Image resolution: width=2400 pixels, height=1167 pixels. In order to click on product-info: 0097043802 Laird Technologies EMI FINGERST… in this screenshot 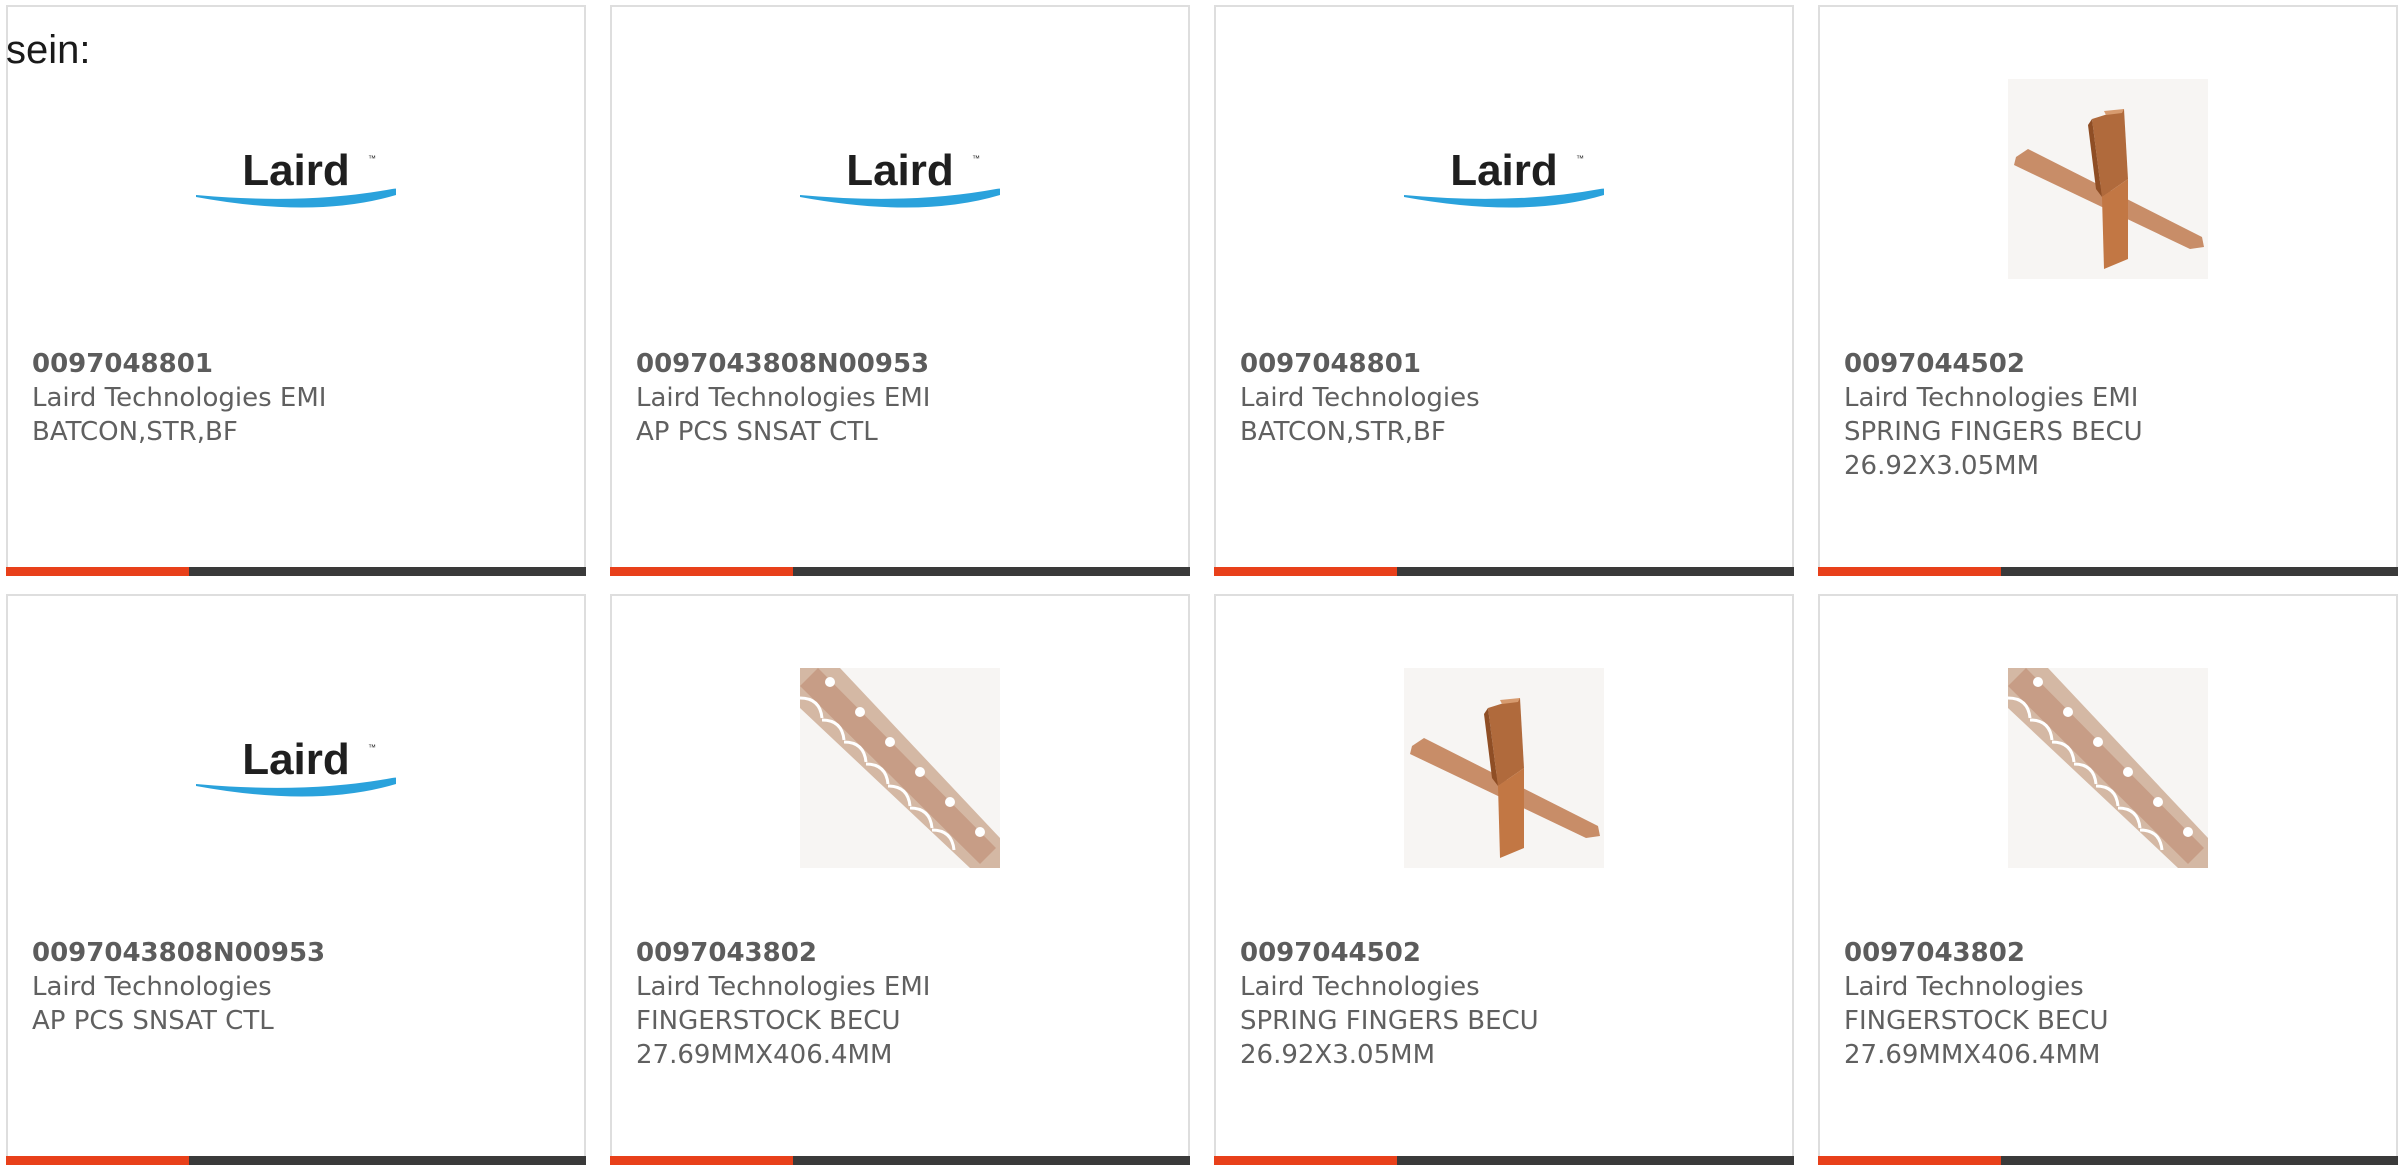, I will do `click(904, 1004)`.